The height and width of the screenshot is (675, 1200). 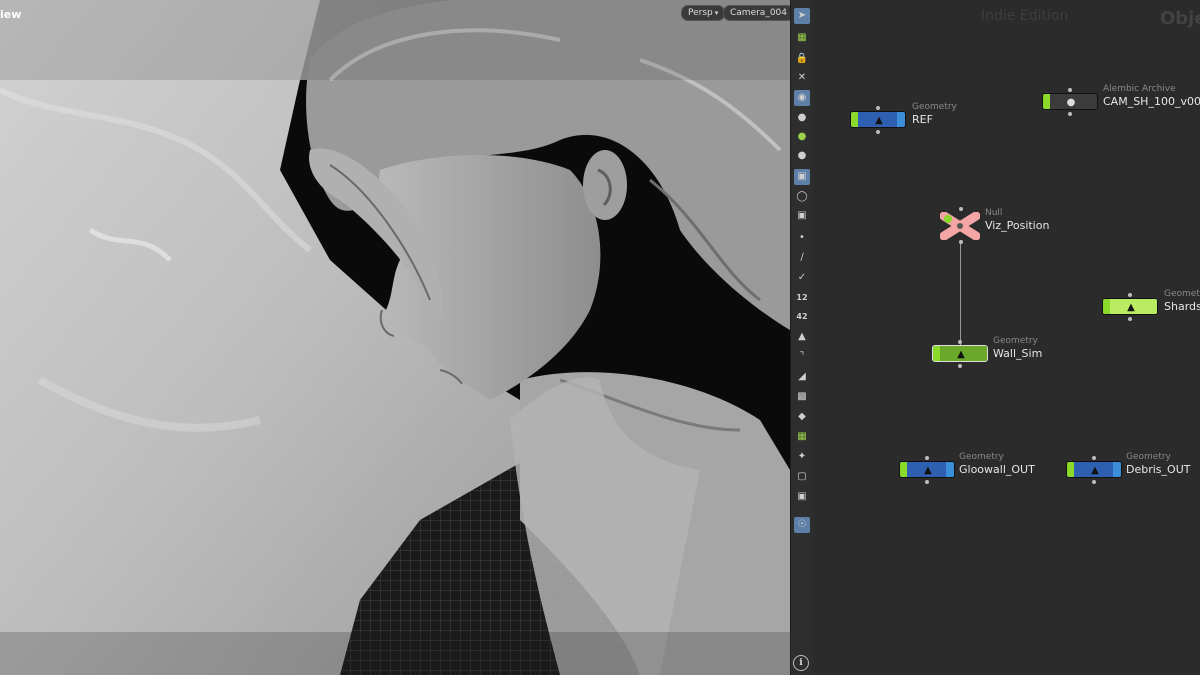 I want to click on node-wire, so click(x=960, y=292).